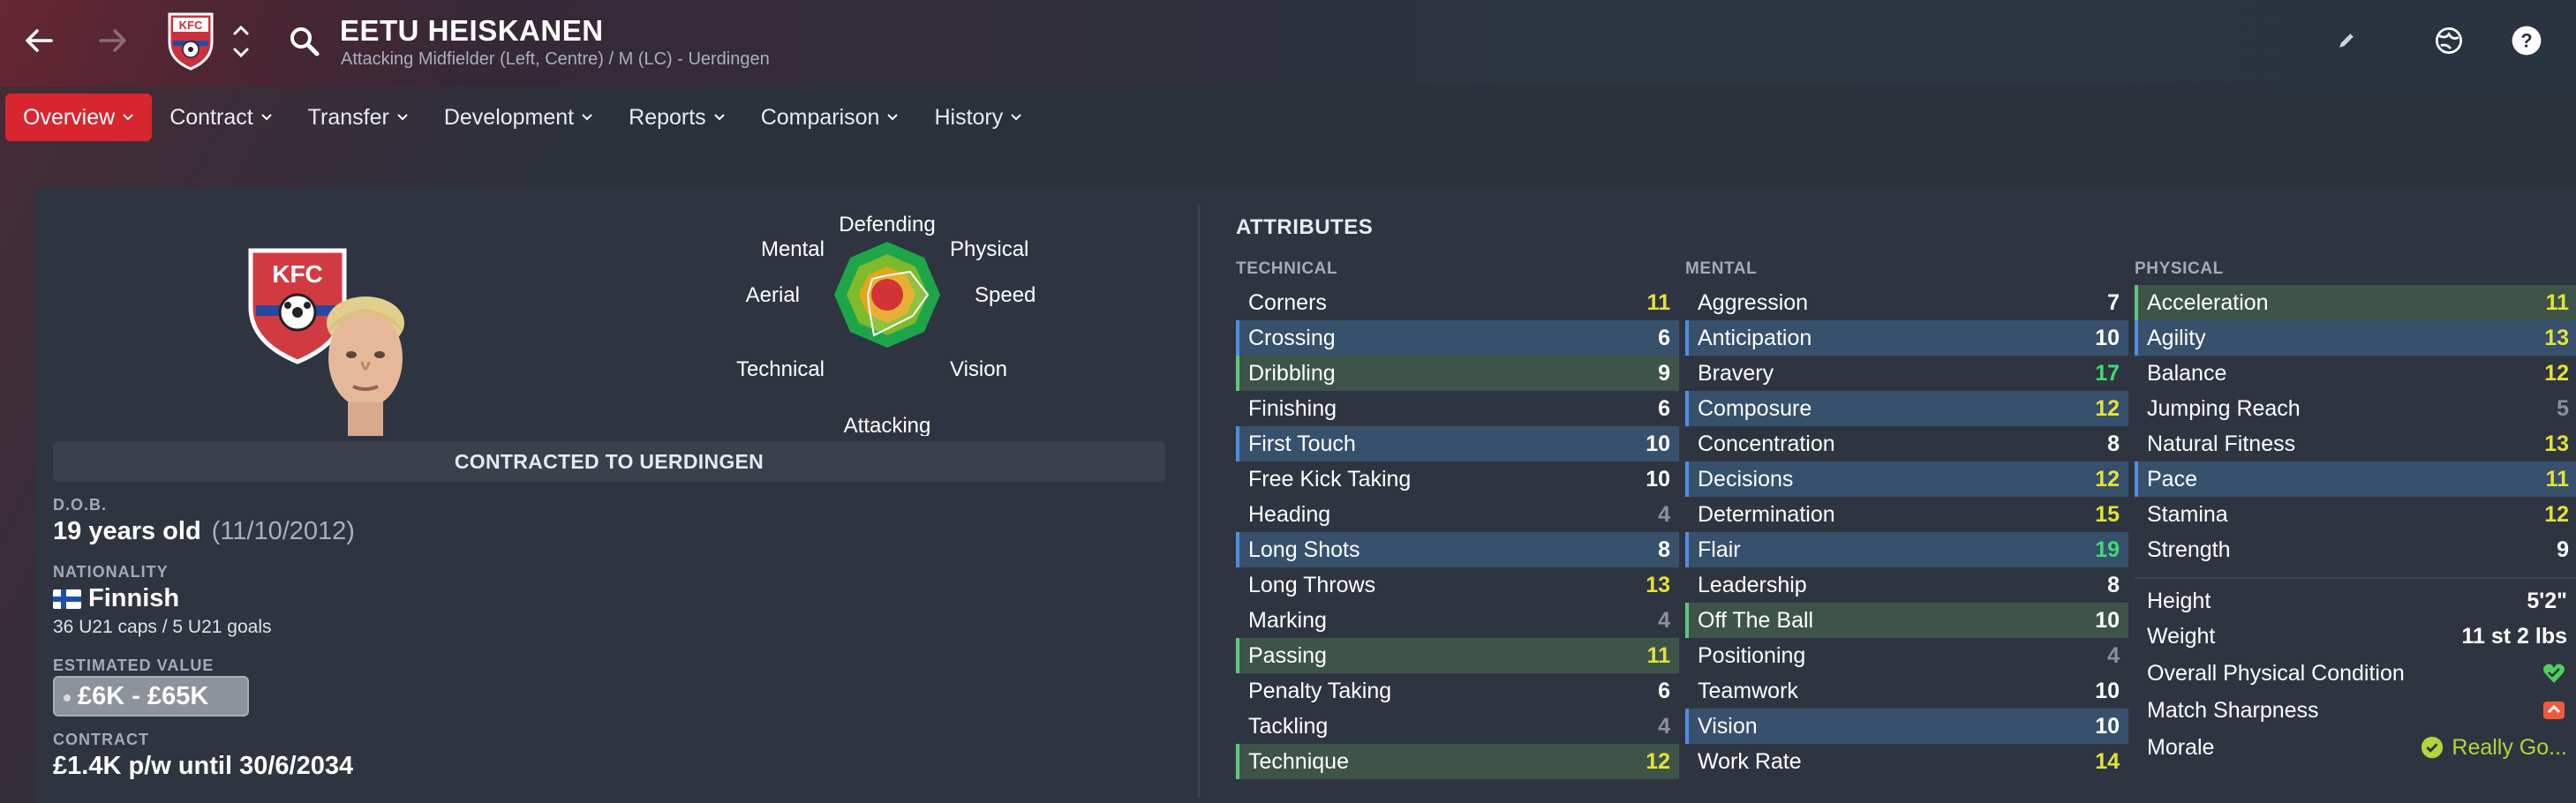 Image resolution: width=2576 pixels, height=803 pixels. What do you see at coordinates (2557, 302) in the screenshot?
I see `attribute-value: 11` at bounding box center [2557, 302].